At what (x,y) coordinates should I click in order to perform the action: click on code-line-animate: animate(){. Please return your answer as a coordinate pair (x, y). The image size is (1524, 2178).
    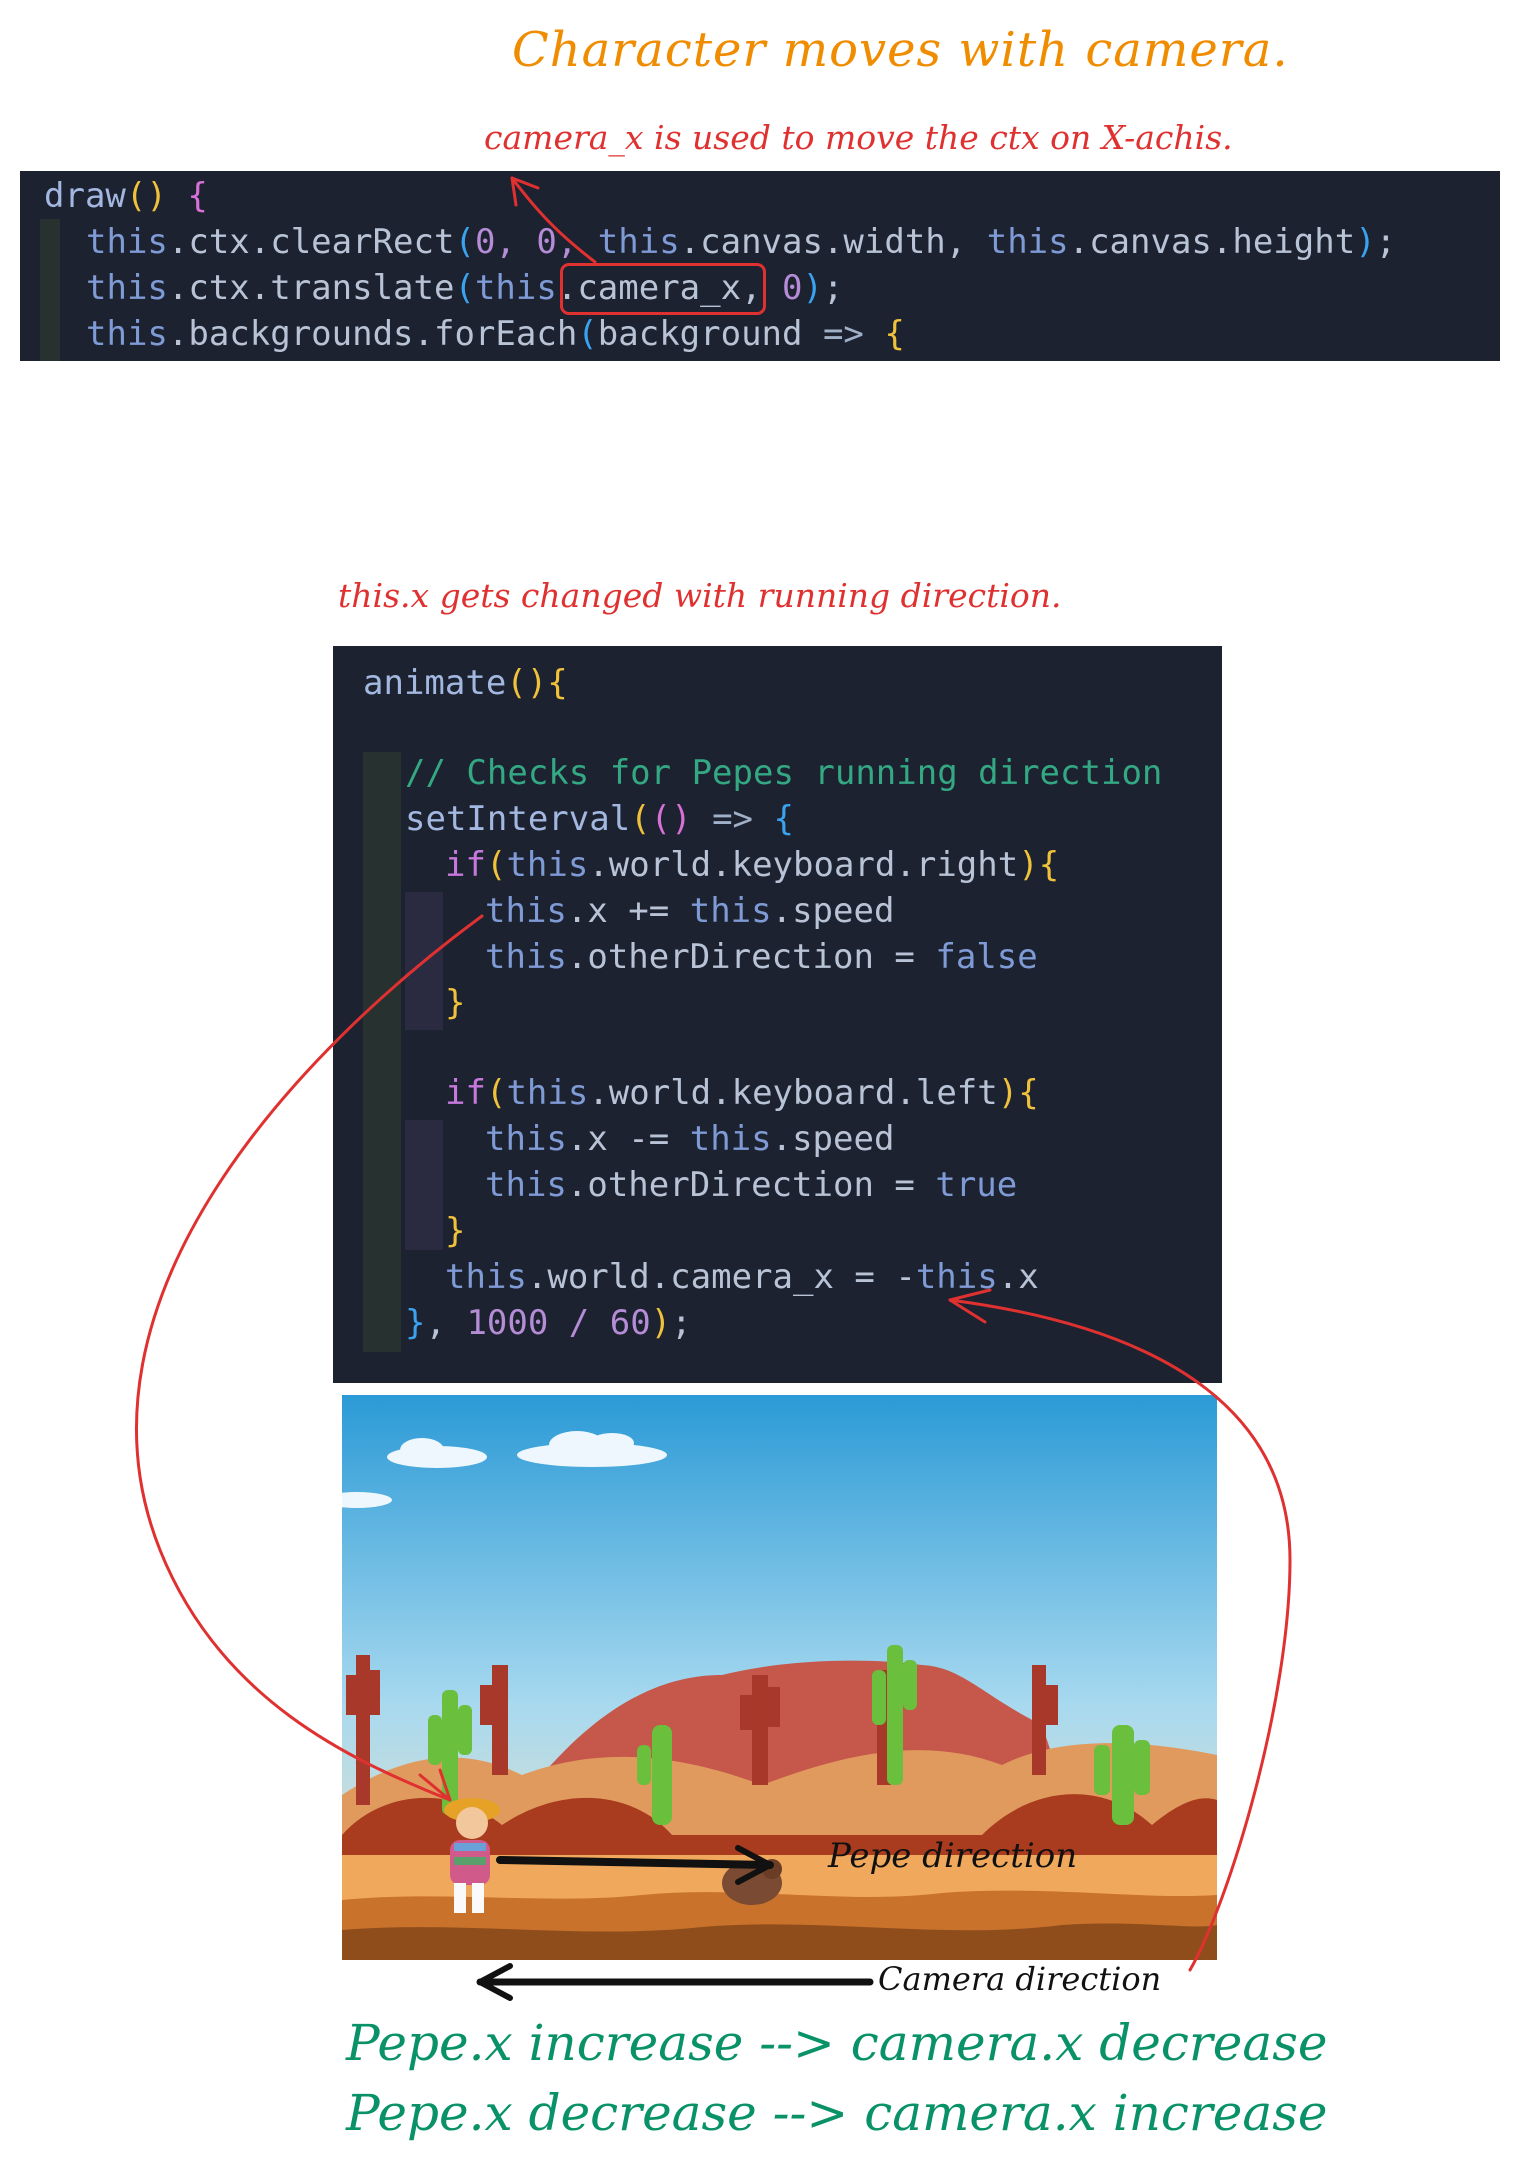
    Looking at the image, I should click on (465, 683).